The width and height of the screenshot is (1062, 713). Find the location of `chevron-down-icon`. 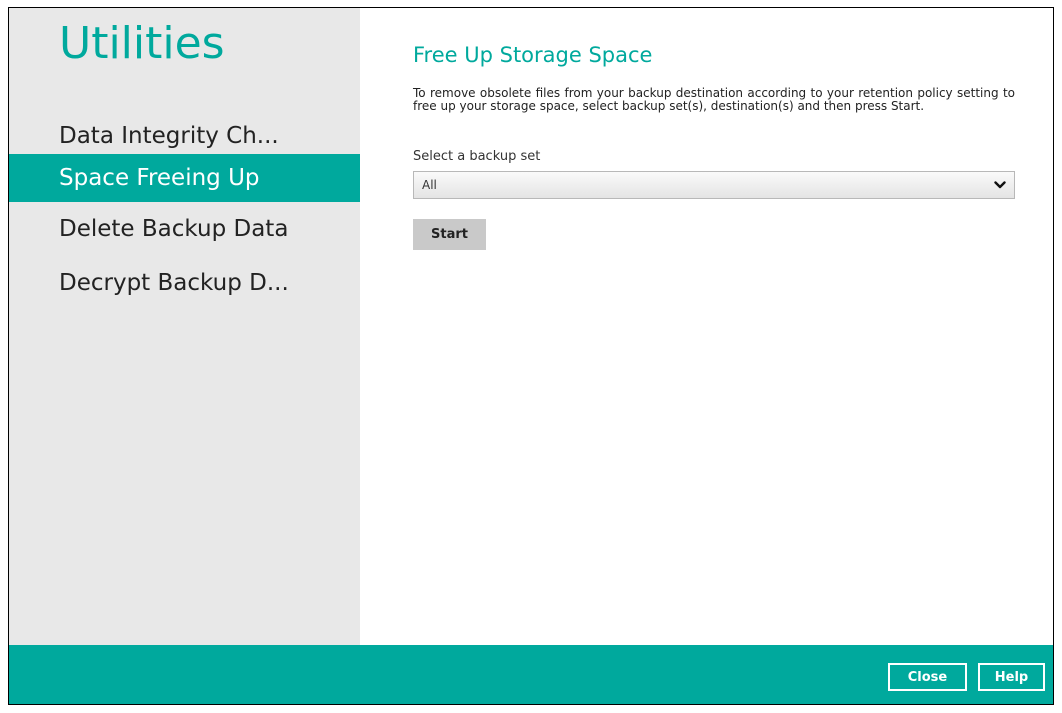

chevron-down-icon is located at coordinates (1000, 185).